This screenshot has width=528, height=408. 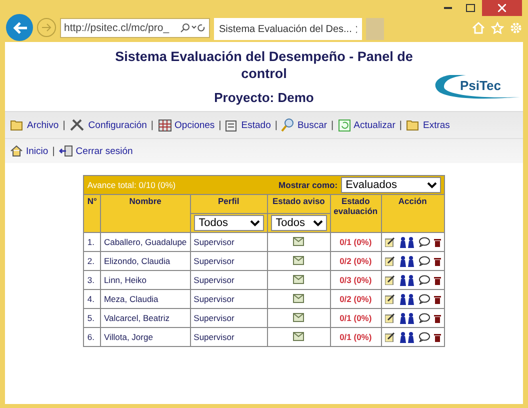 What do you see at coordinates (264, 65) in the screenshot?
I see `page-title: Sistema Evaluación del Desempeño - Panel de control` at bounding box center [264, 65].